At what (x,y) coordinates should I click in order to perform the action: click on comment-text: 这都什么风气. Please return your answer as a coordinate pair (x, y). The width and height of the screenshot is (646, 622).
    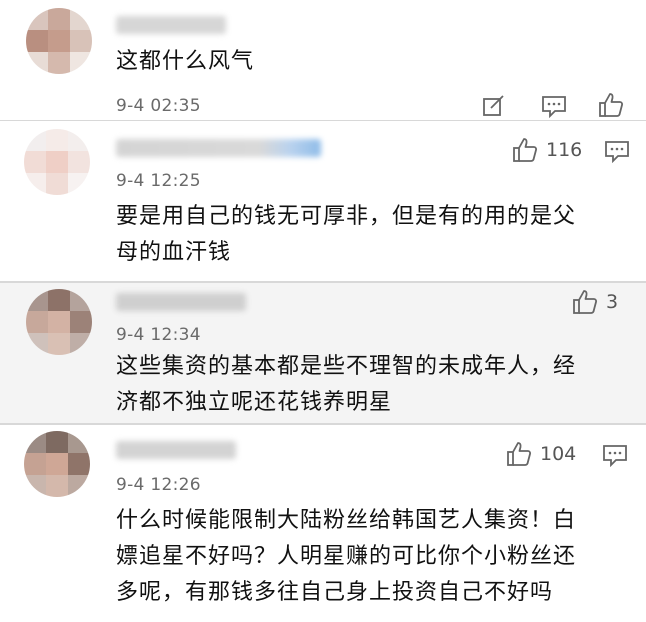
    Looking at the image, I should click on (185, 62).